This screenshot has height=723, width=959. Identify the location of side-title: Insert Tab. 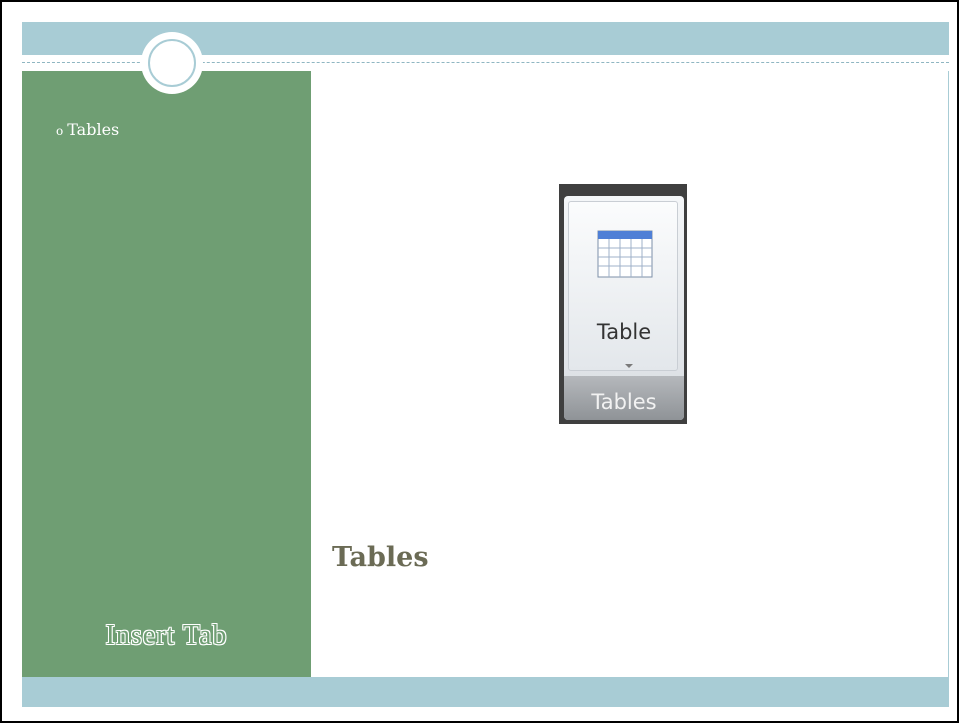
(166, 635).